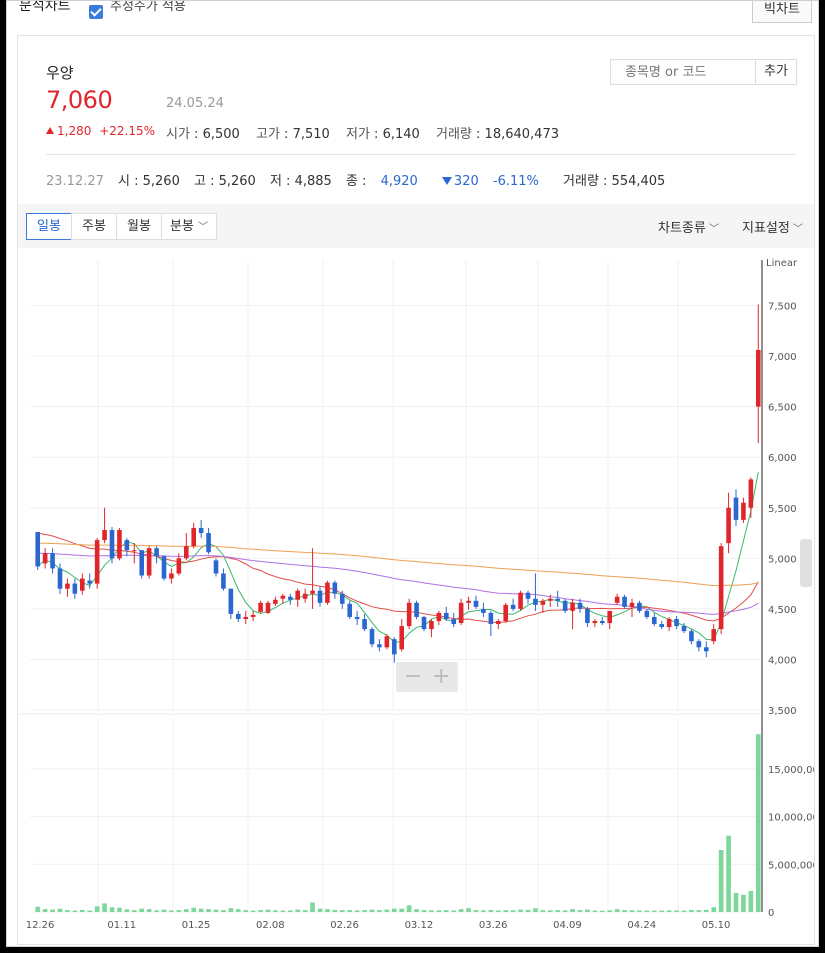 This screenshot has height=953, width=825. I want to click on estimate-checkbox, so click(96, 12).